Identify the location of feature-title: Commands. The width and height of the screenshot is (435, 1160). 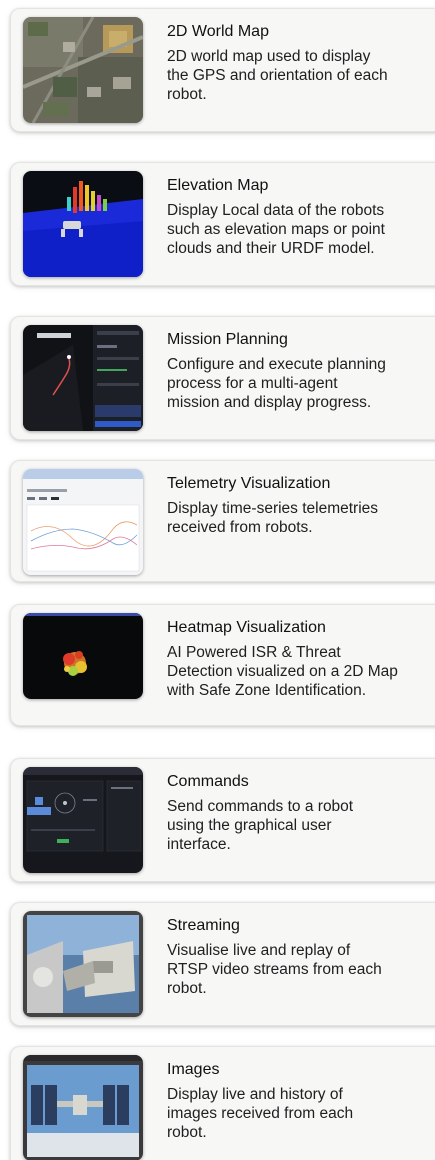
(208, 781).